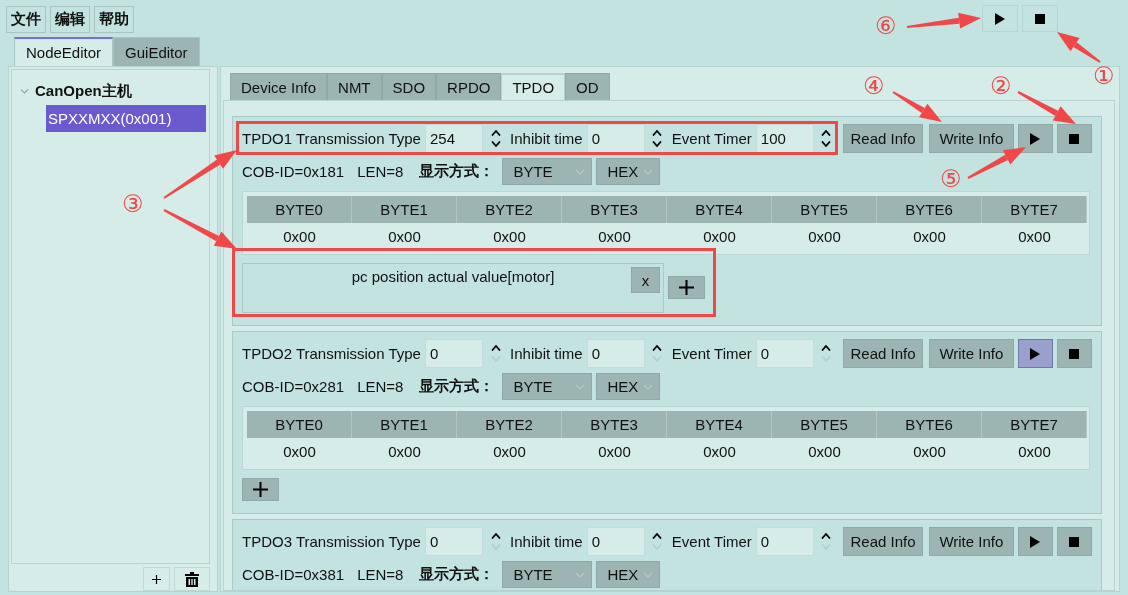 The height and width of the screenshot is (595, 1128). What do you see at coordinates (293, 574) in the screenshot?
I see `cob-id-label: COB-ID=0x381` at bounding box center [293, 574].